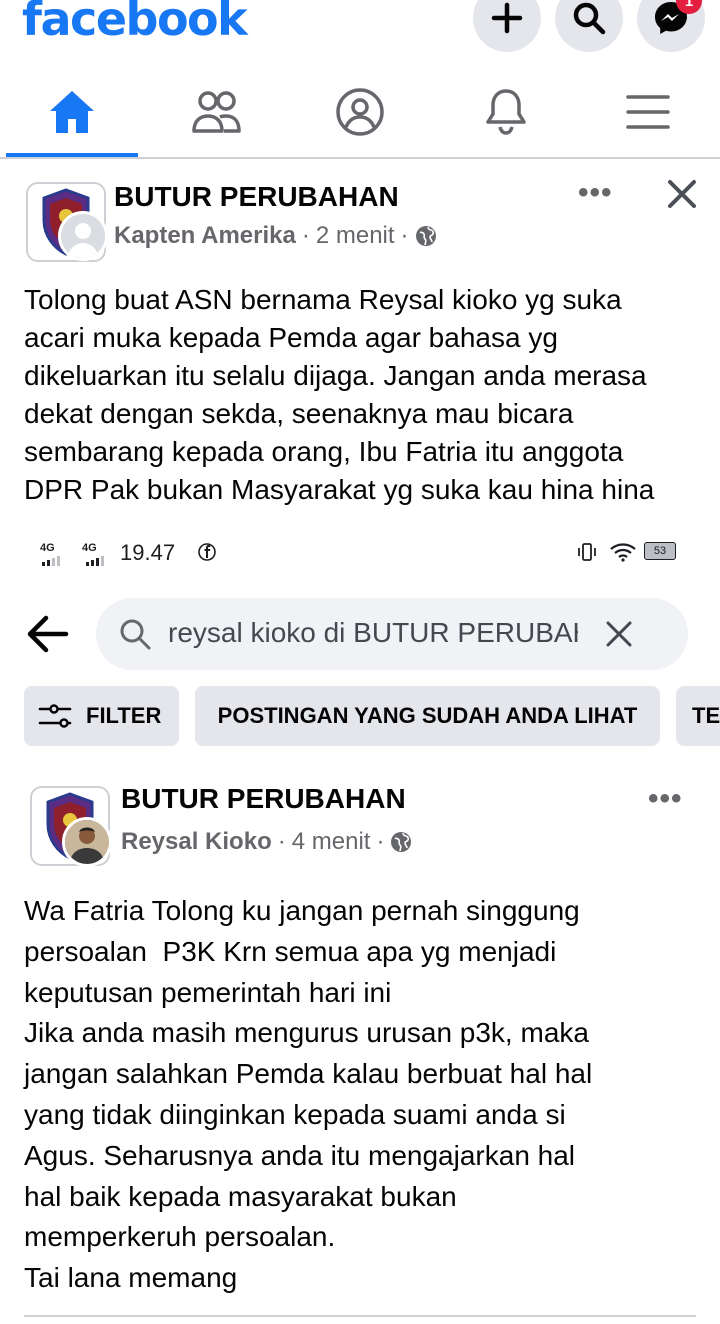 The image size is (720, 1324). Describe the element at coordinates (47, 548) in the screenshot. I see `signal-1-label: 4G` at that location.